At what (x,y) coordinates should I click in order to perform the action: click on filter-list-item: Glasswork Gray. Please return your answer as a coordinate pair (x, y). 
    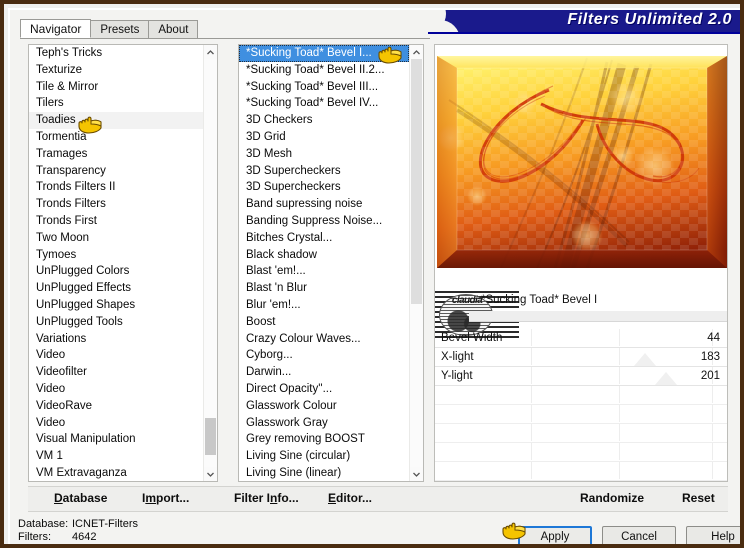
    Looking at the image, I should click on (324, 423).